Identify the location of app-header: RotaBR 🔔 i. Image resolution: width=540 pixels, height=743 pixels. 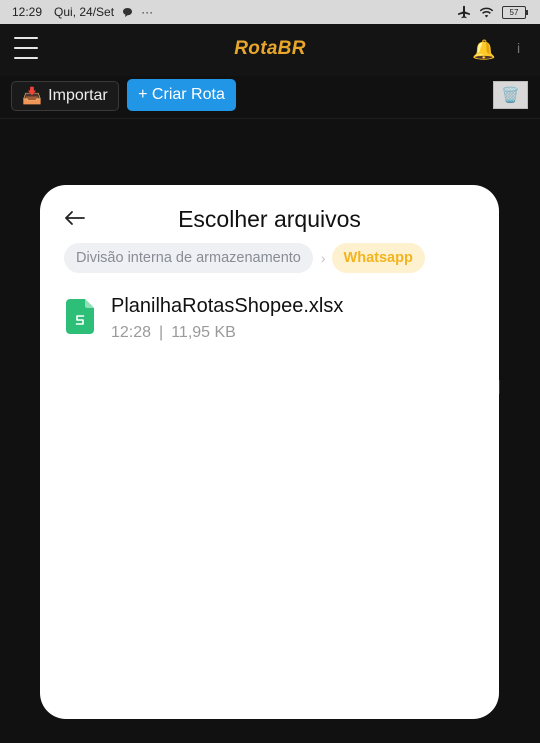
(270, 50).